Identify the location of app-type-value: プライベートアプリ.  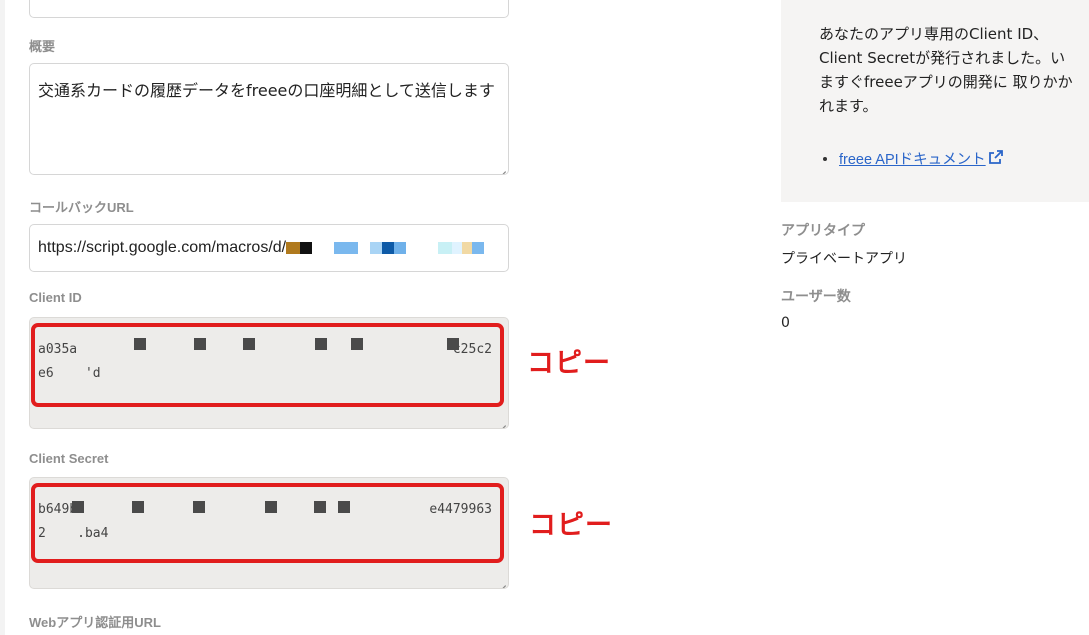
(844, 259).